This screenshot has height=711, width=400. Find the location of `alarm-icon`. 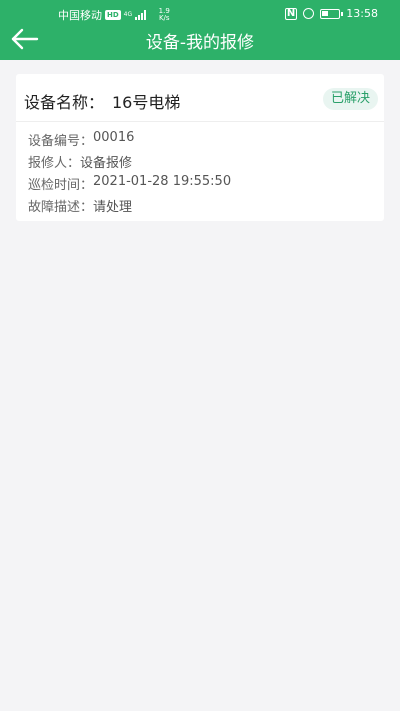

alarm-icon is located at coordinates (309, 13).